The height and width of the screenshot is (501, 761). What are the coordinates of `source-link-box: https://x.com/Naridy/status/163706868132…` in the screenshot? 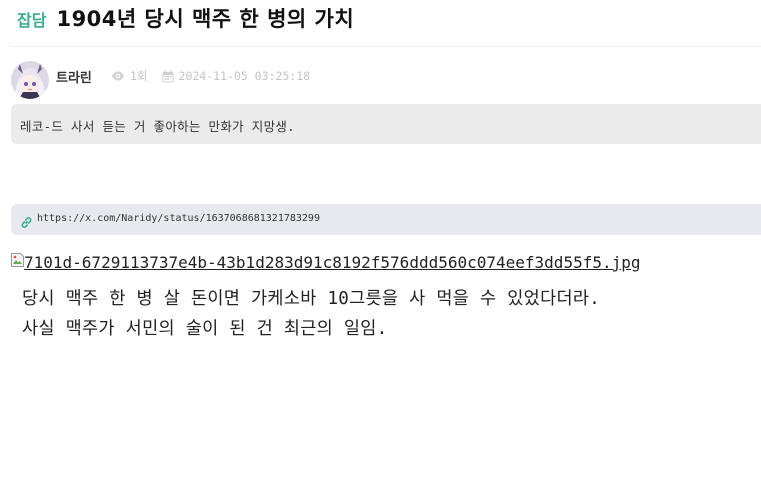 It's located at (386, 219).